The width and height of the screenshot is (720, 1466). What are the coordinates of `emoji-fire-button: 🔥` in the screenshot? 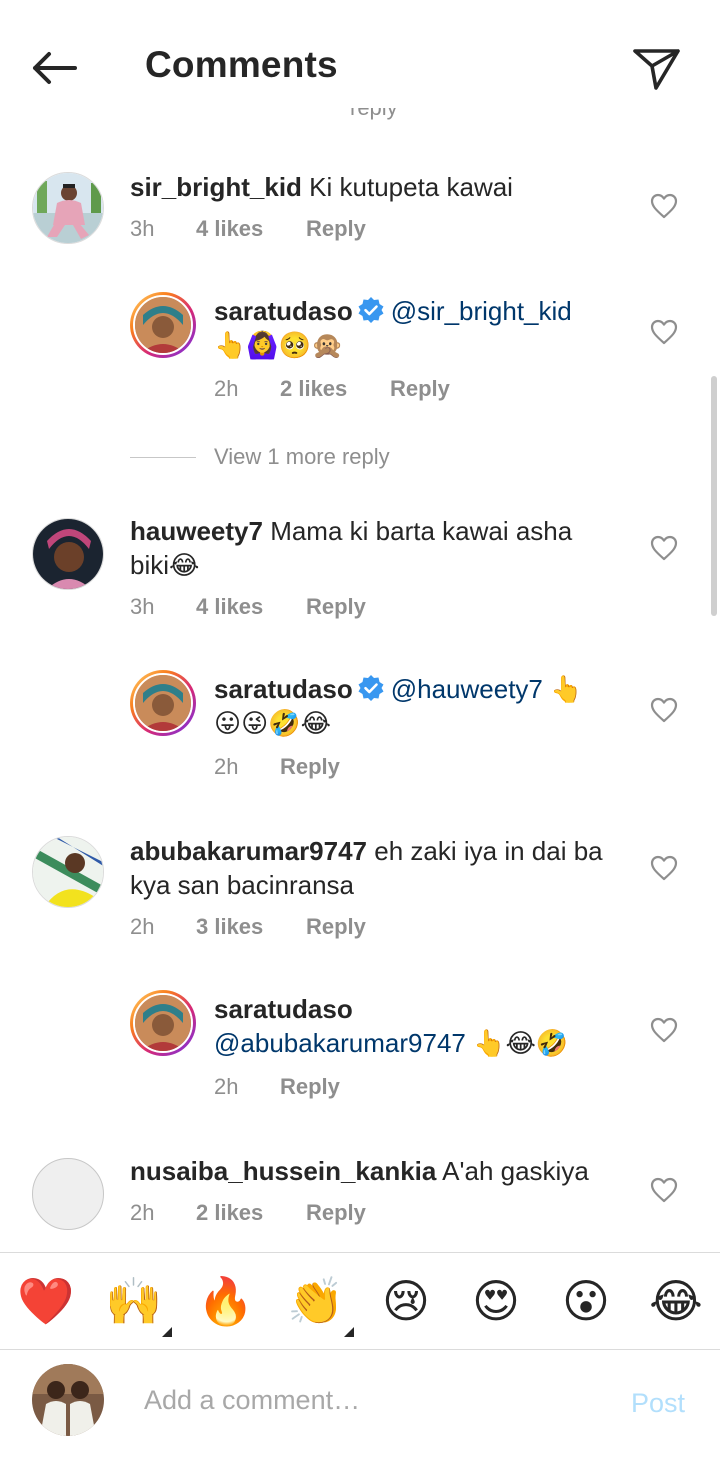 It's located at (226, 1301).